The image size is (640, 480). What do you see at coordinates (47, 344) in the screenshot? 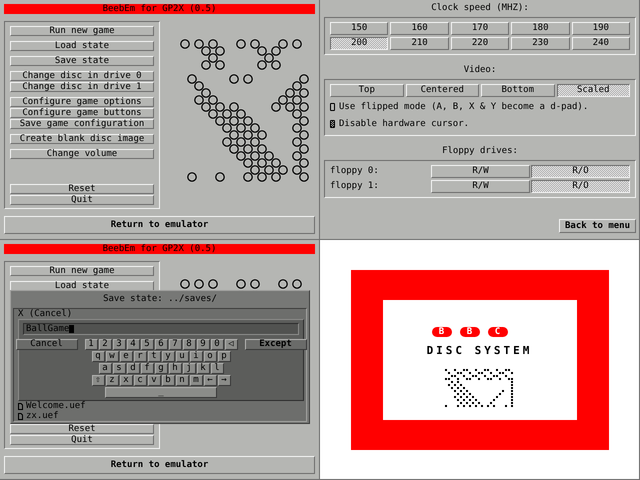
I see `cancel-key: Cancel` at bounding box center [47, 344].